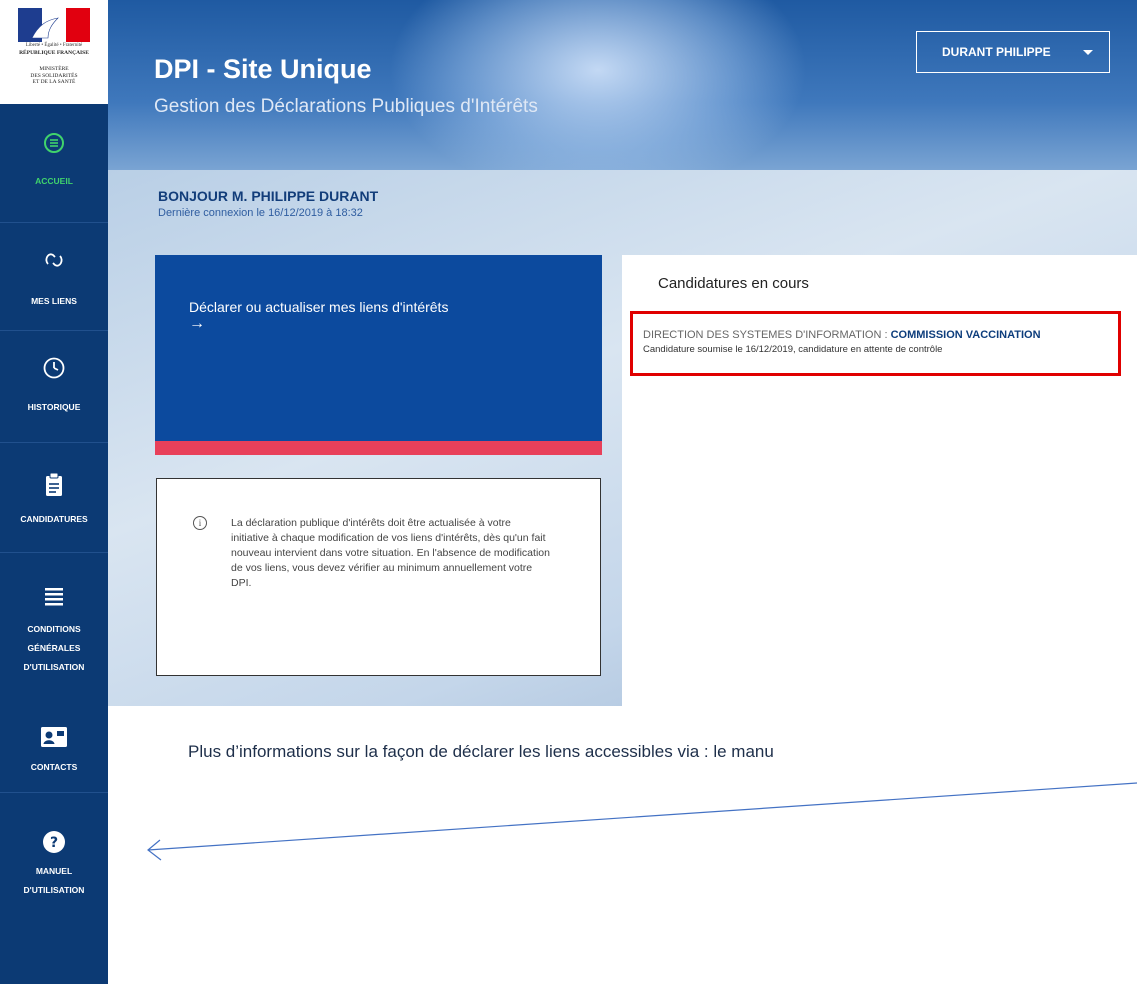 The width and height of the screenshot is (1137, 984). What do you see at coordinates (996, 52) in the screenshot?
I see `user-name: DURANT PHILIPPE` at bounding box center [996, 52].